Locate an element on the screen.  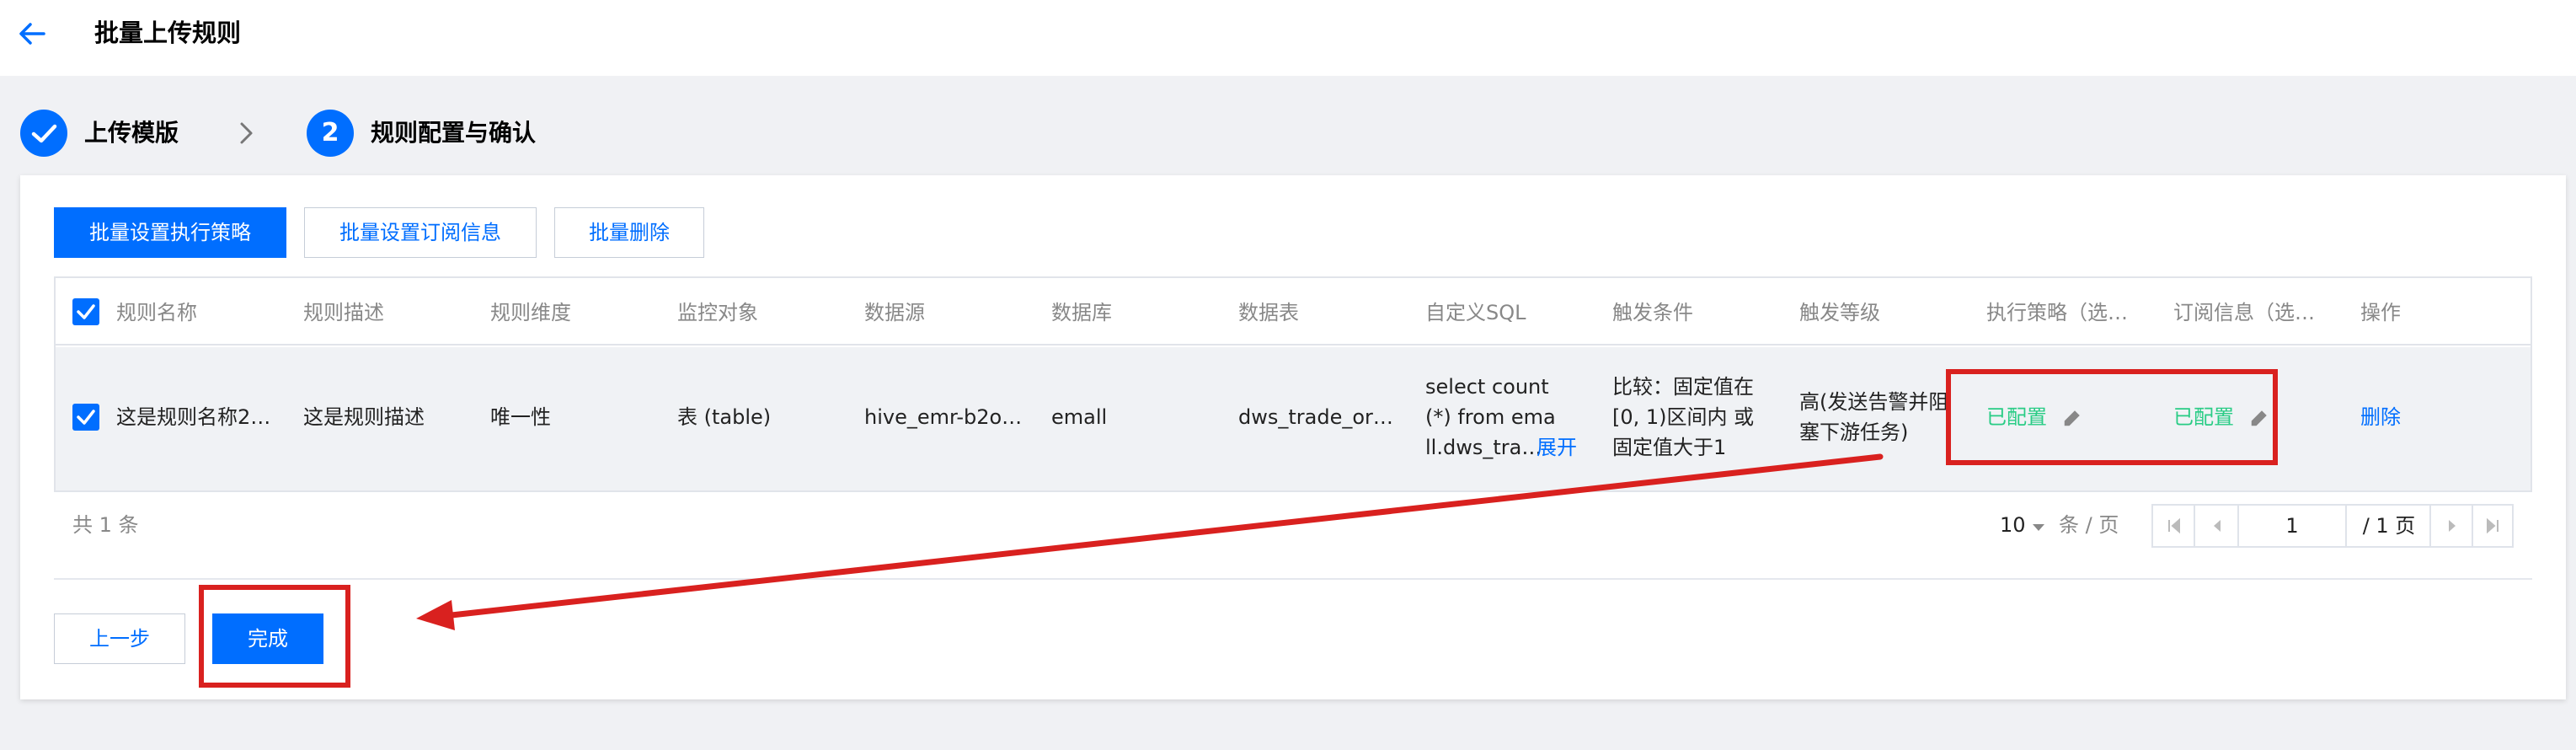
column-header: 数据库 is located at coordinates (1081, 312).